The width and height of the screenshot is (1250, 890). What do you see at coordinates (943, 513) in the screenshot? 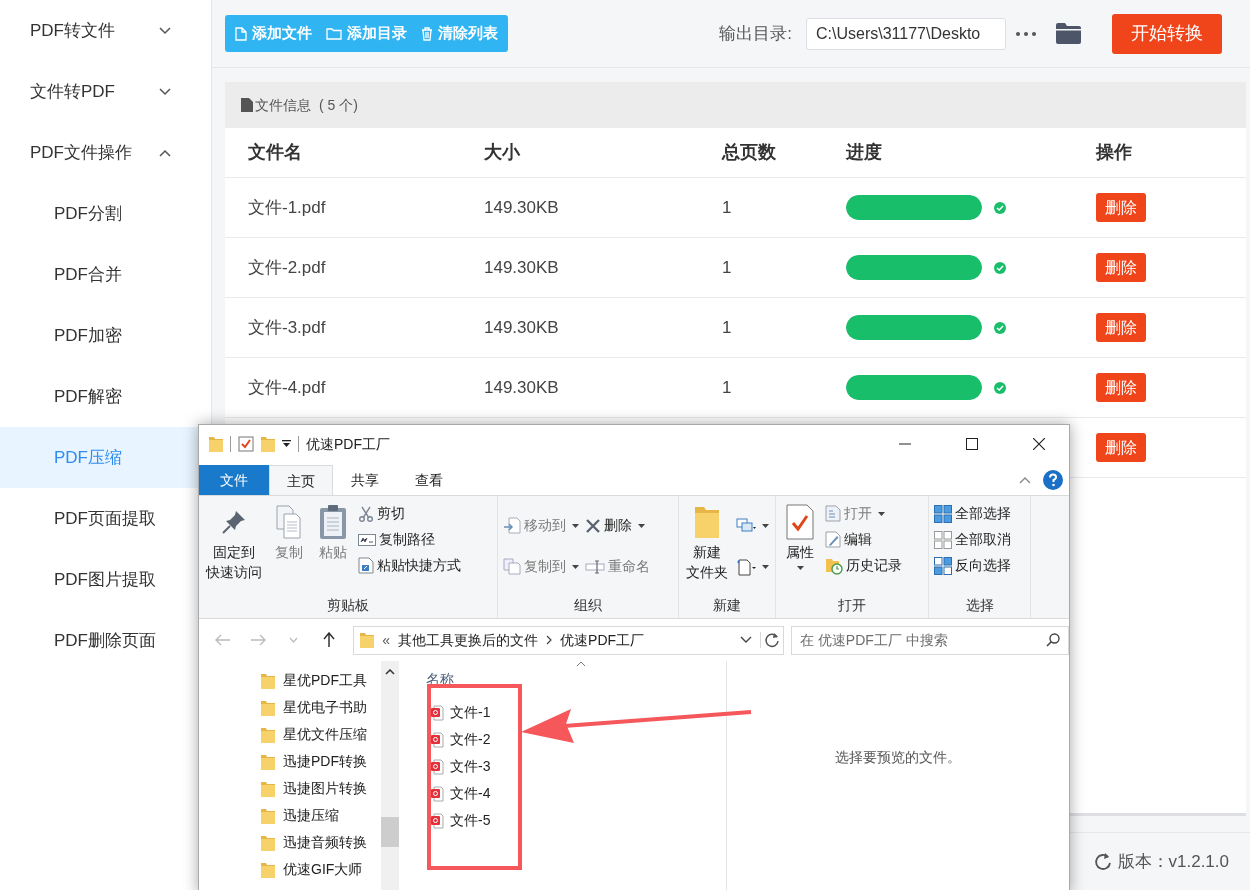
I see `select-all-icon` at bounding box center [943, 513].